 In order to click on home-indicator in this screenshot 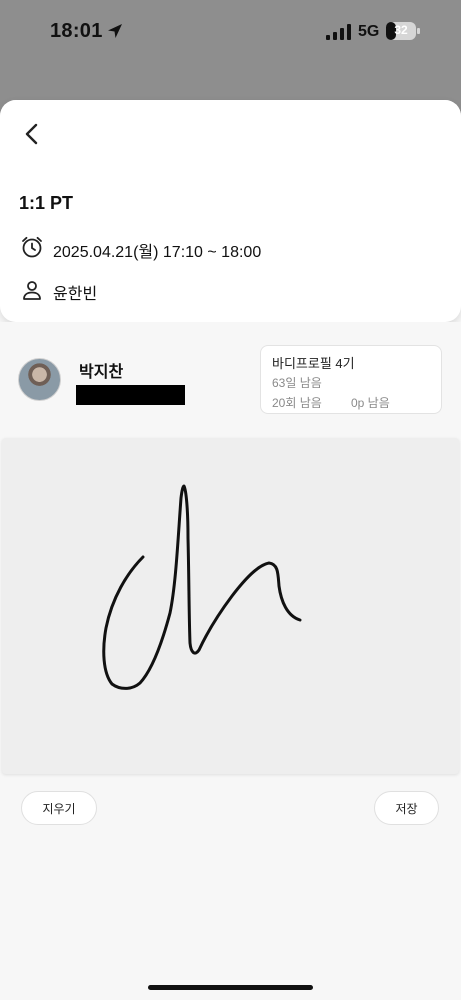, I will do `click(230, 987)`.